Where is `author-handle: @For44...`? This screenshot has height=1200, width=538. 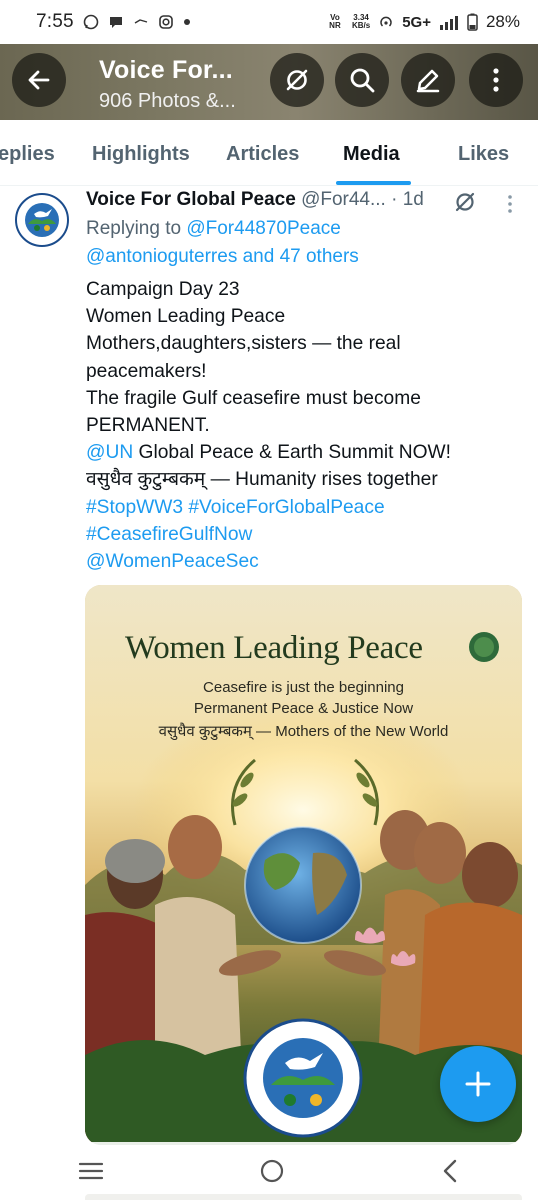
author-handle: @For44... is located at coordinates (343, 199).